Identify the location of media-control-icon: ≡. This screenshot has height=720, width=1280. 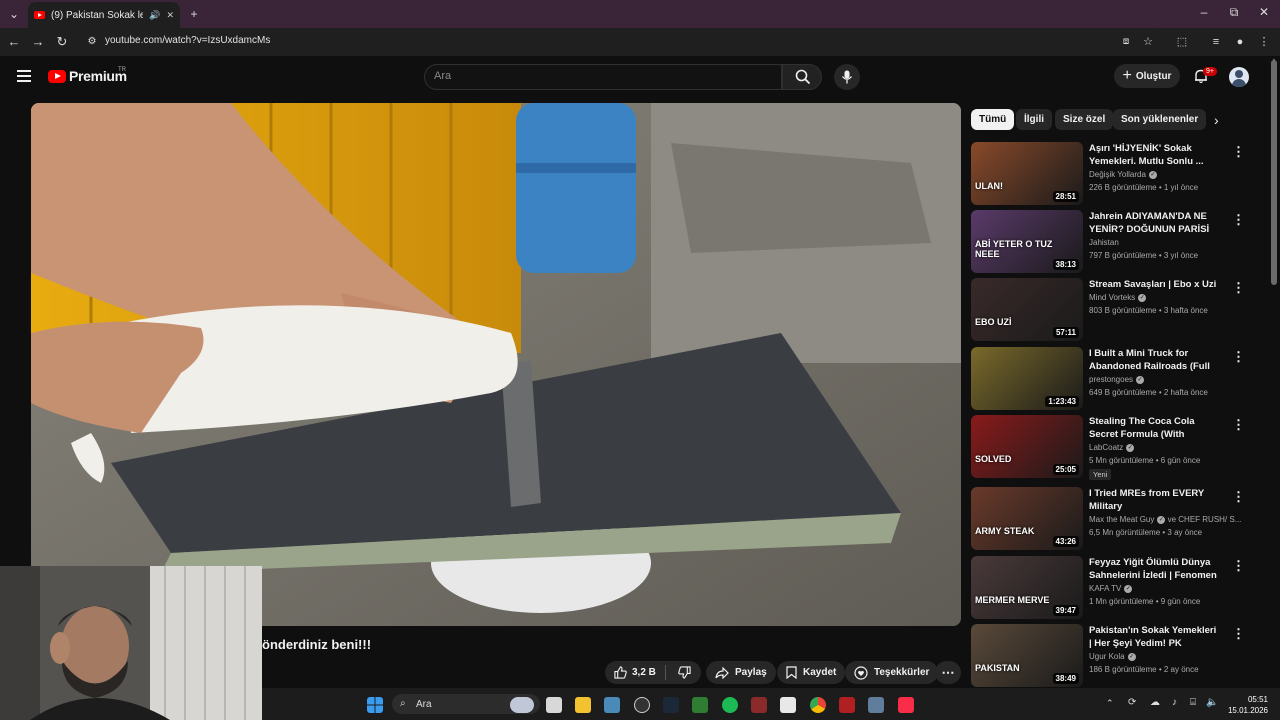
(1216, 42).